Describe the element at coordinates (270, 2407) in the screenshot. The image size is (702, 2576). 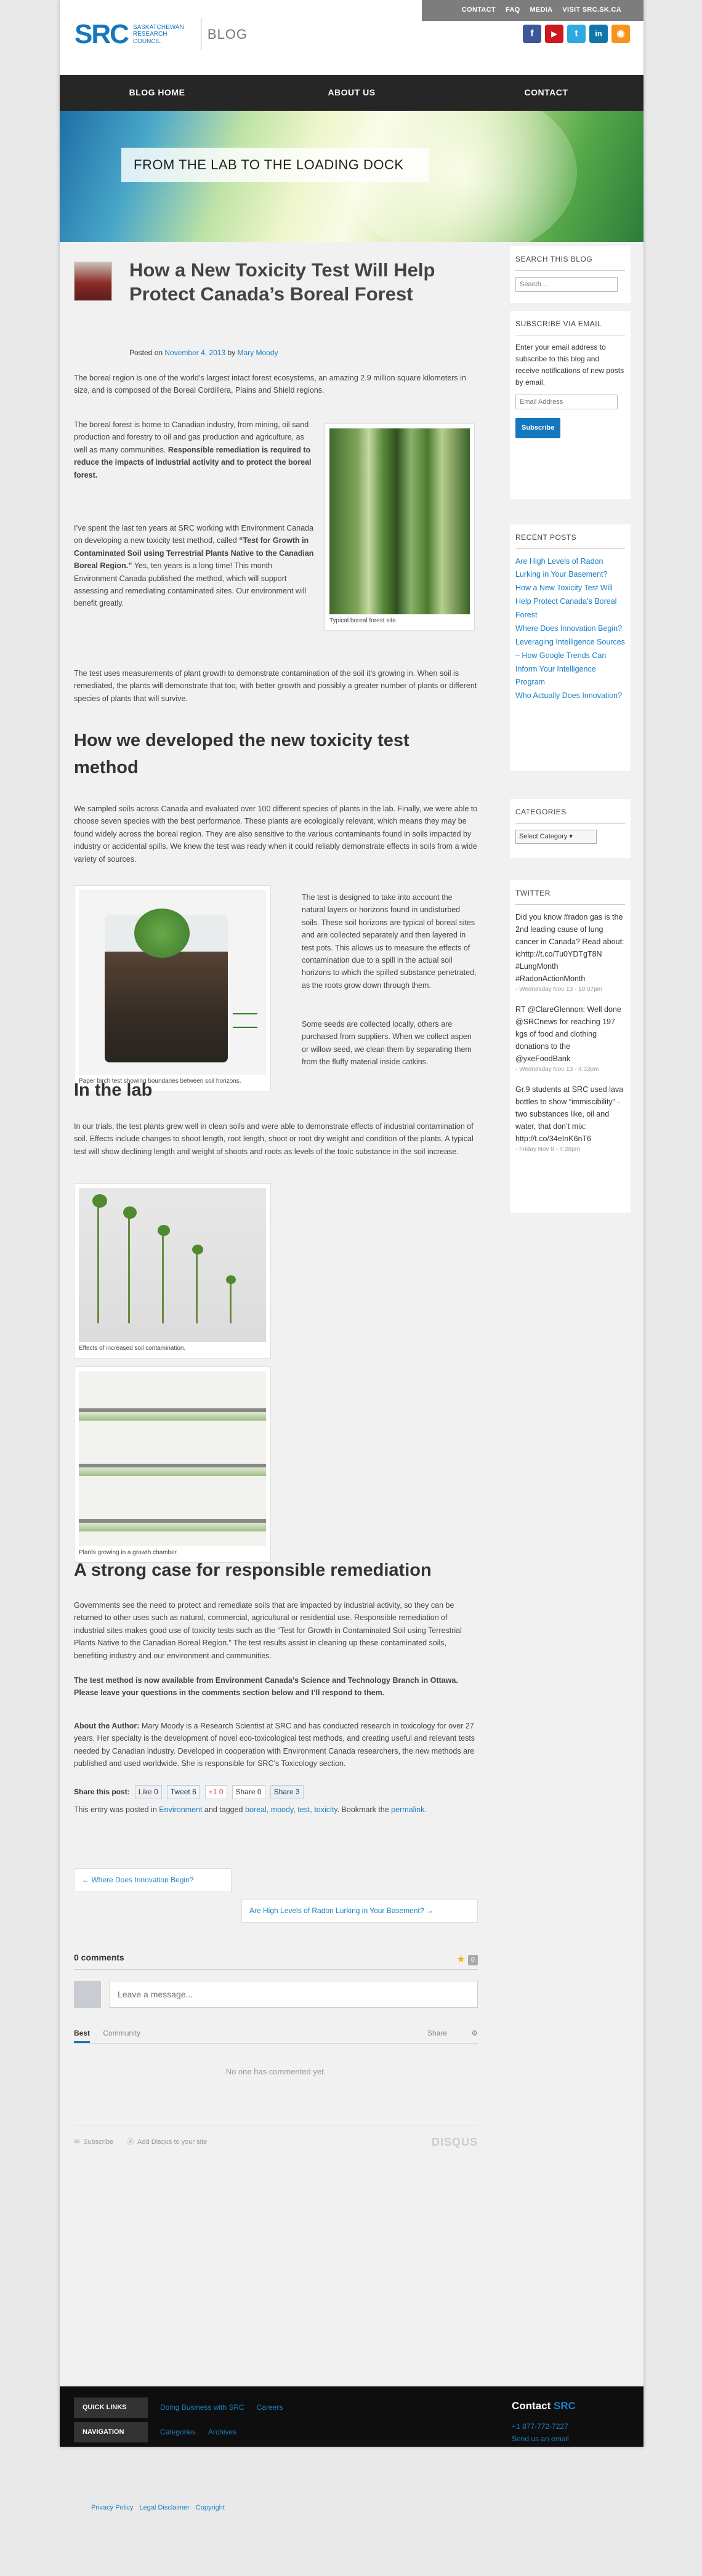
I see `footer-link: Careers` at that location.